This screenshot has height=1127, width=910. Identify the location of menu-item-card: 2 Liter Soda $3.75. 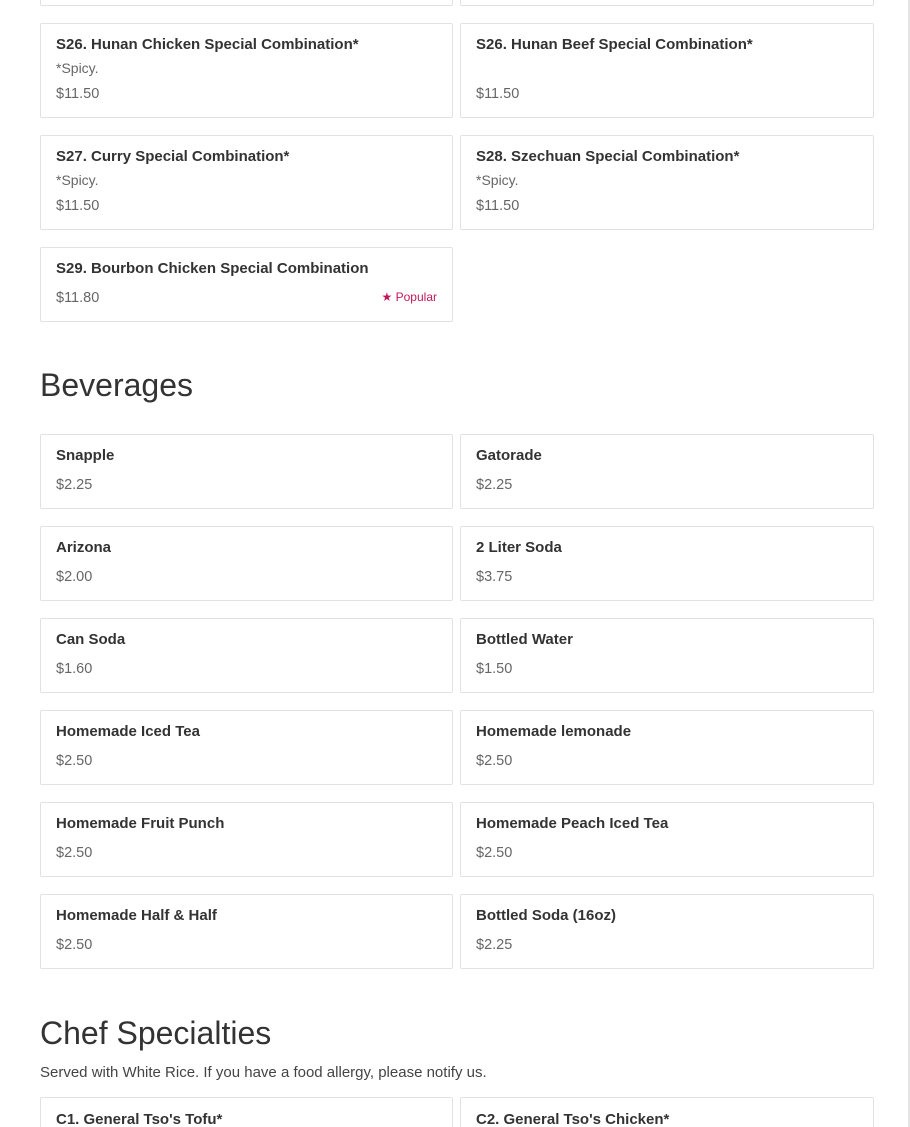
(667, 563).